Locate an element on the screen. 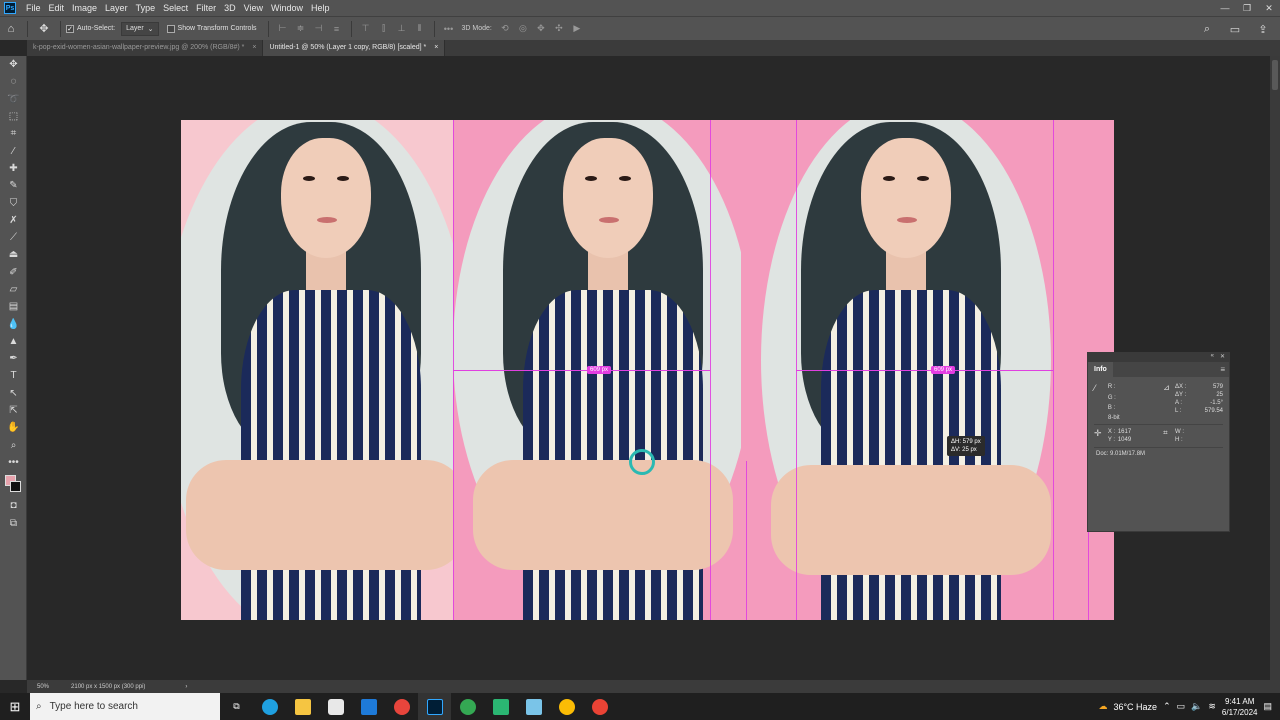 This screenshot has height=720, width=1280. task-view-icon: ⧉ is located at coordinates (236, 706).